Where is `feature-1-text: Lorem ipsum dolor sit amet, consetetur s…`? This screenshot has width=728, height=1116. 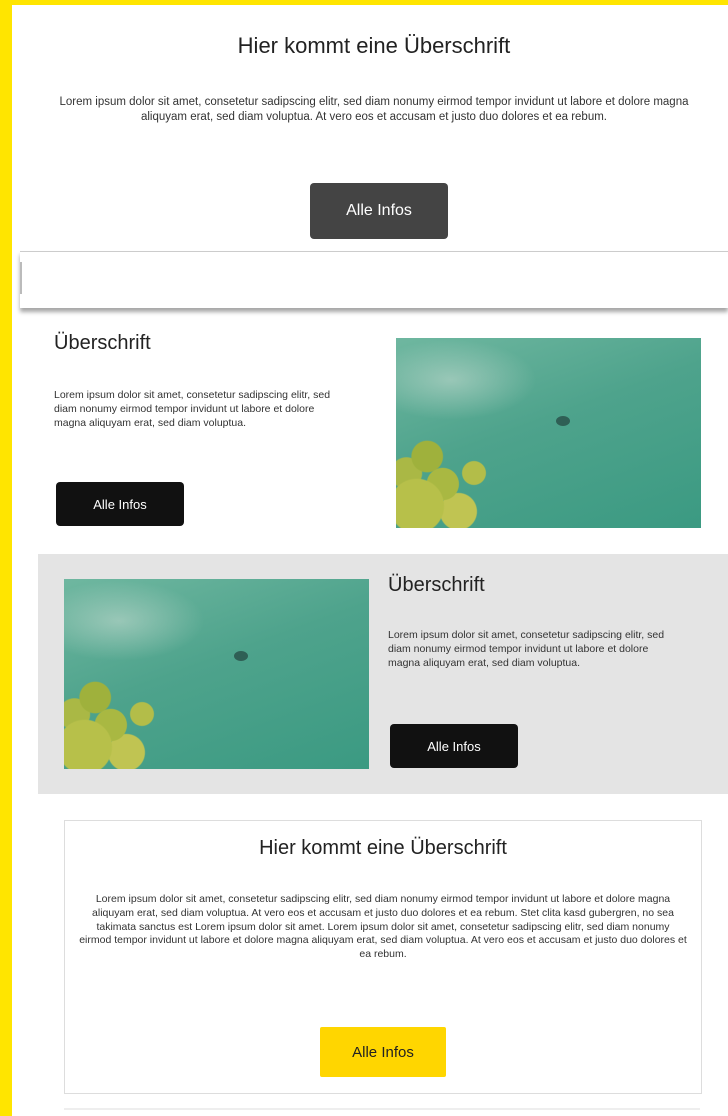
feature-1-text: Lorem ipsum dolor sit amet, consetetur s… is located at coordinates (192, 409).